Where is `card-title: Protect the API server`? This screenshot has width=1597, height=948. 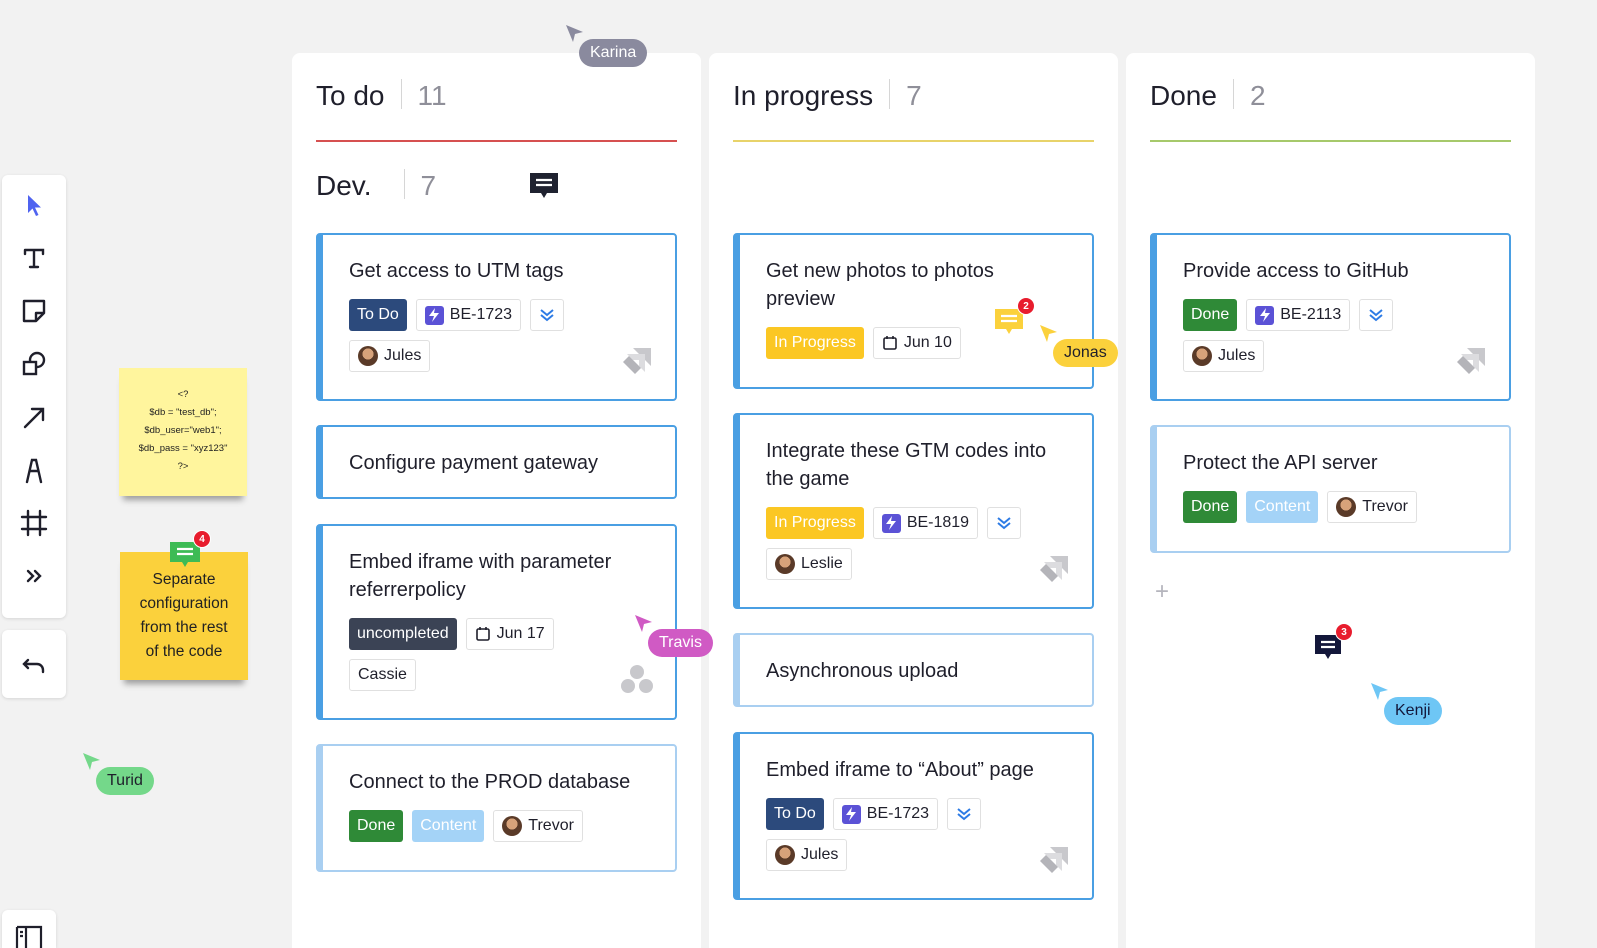 card-title: Protect the API server is located at coordinates (1280, 463).